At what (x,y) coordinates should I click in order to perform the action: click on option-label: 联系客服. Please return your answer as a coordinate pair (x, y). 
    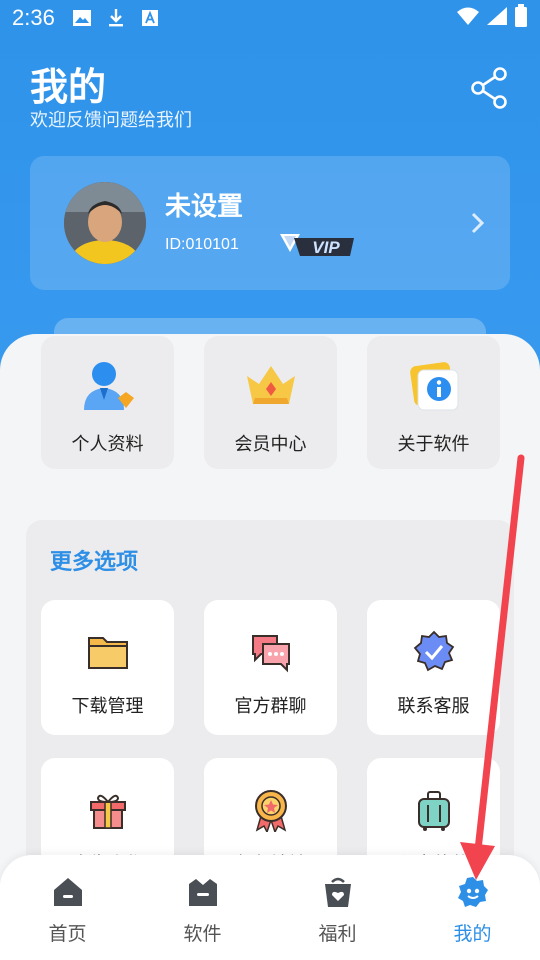
    Looking at the image, I should click on (433, 706).